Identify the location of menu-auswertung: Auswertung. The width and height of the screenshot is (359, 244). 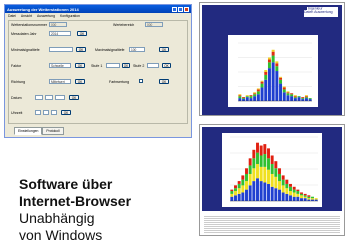
(46, 16).